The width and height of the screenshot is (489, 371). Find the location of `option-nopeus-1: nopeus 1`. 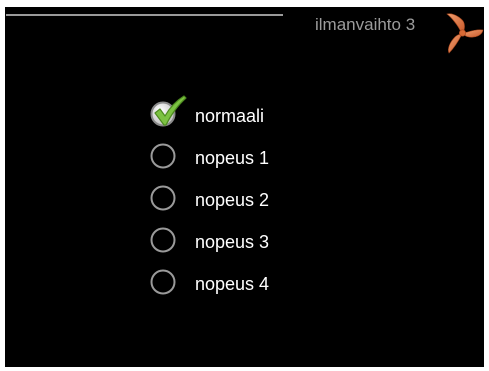

option-nopeus-1: nopeus 1 is located at coordinates (248, 162).